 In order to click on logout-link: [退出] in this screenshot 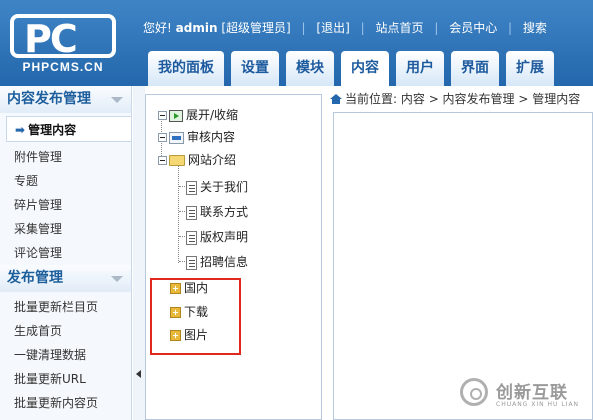, I will do `click(332, 28)`.